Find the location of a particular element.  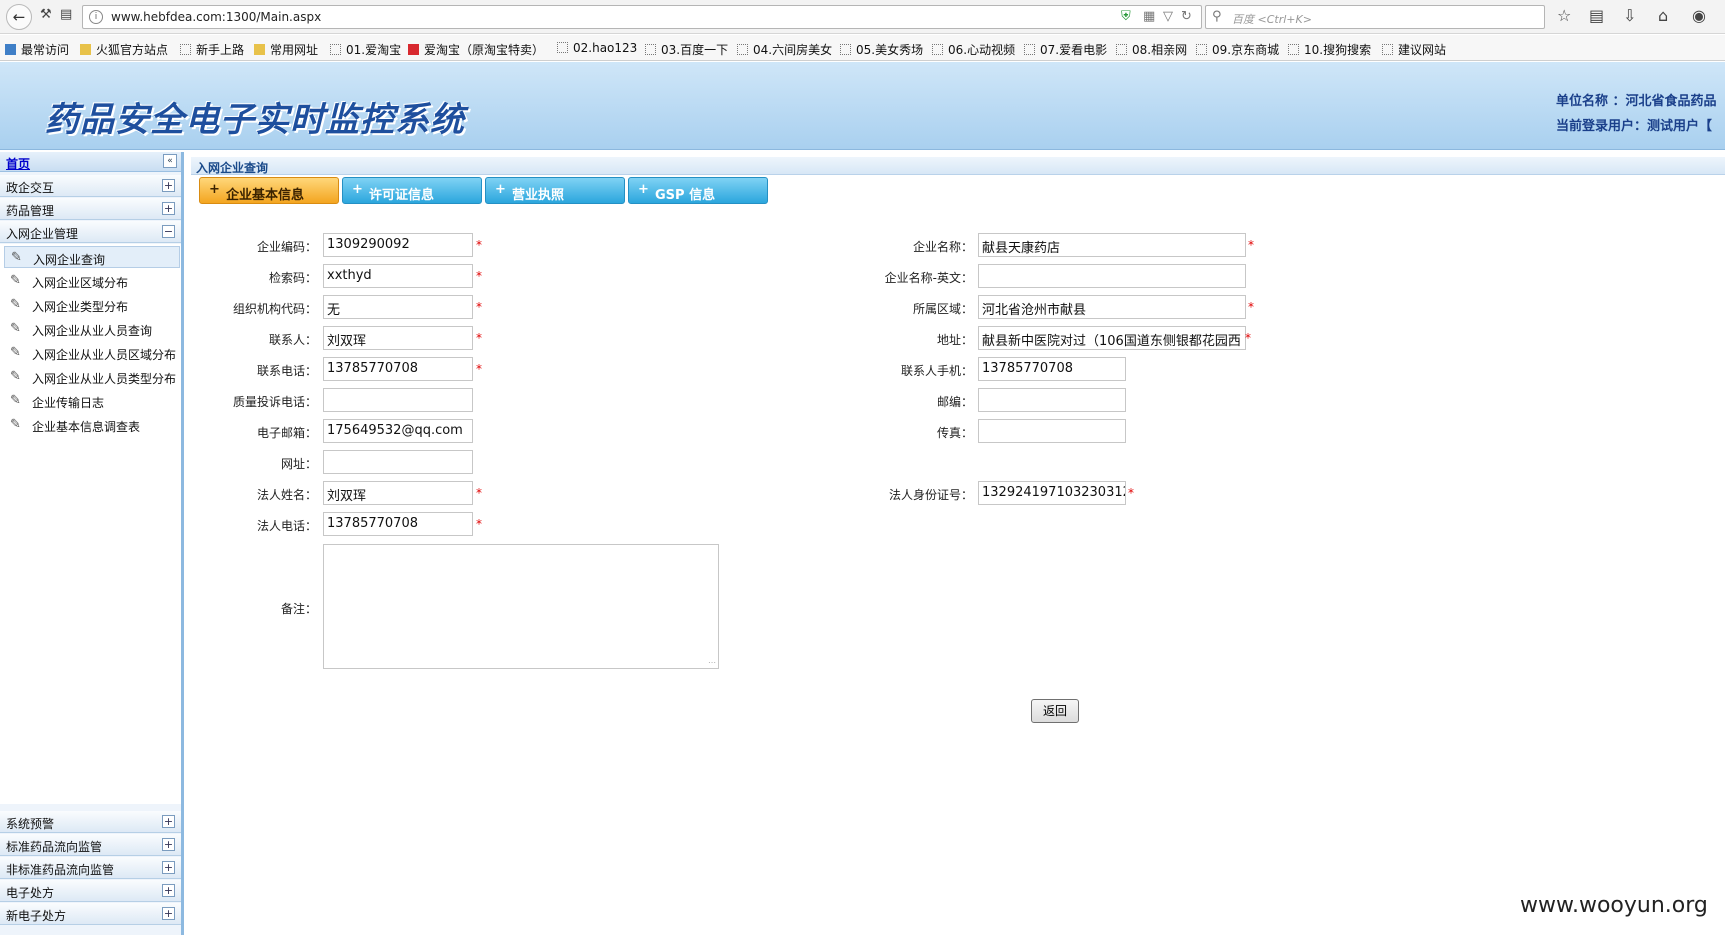

bookmark-07: 07.爱看电影 is located at coordinates (1065, 49).